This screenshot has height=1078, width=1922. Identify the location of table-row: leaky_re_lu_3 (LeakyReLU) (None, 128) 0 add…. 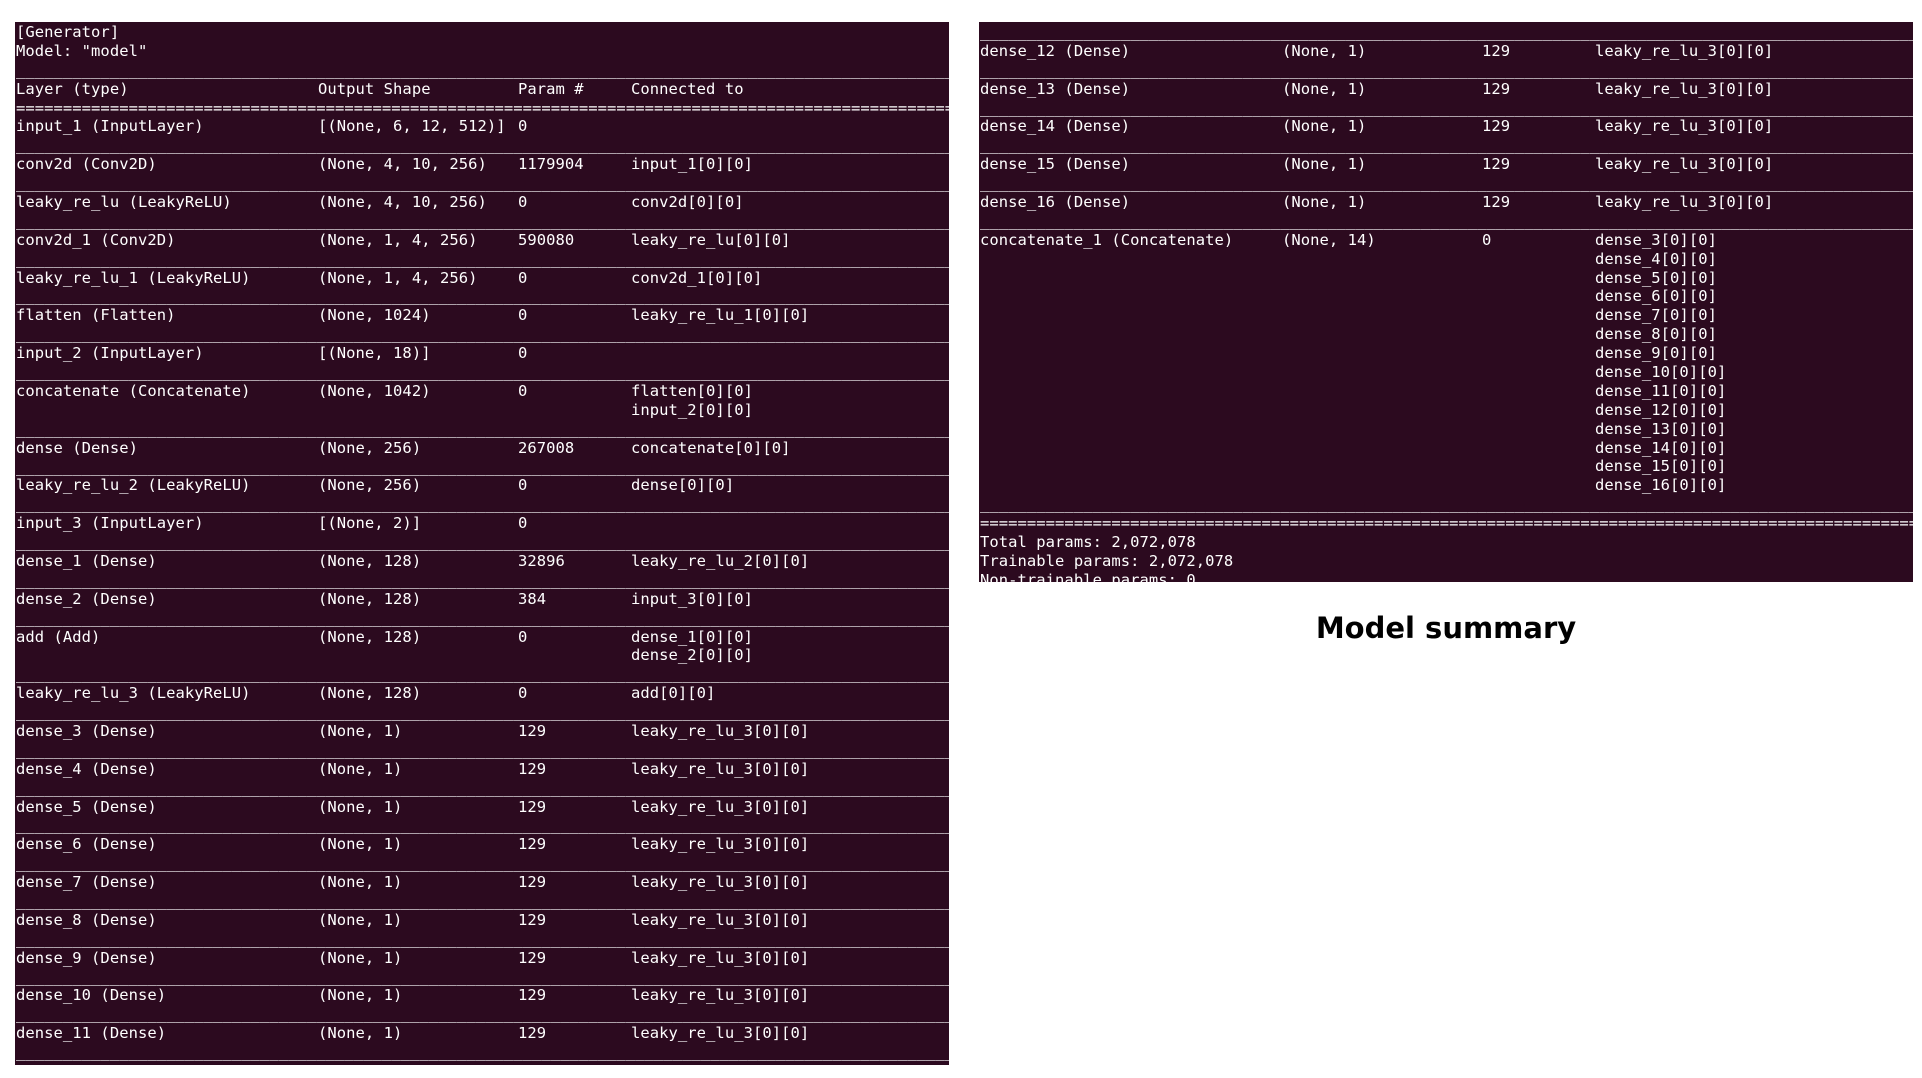
(482, 693).